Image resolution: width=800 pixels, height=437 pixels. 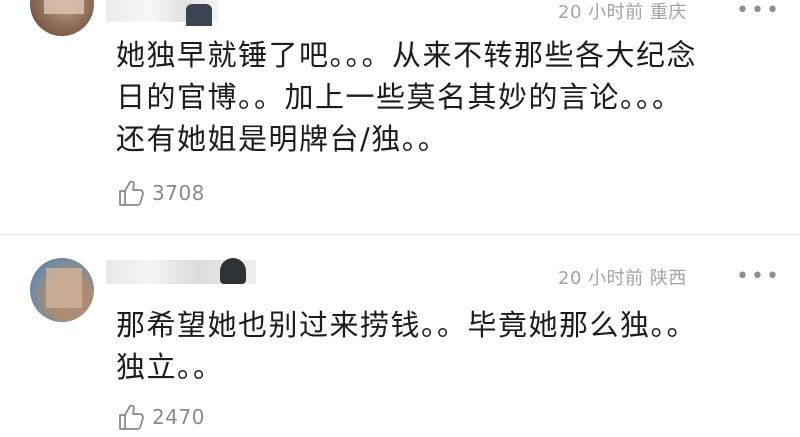 I want to click on comment-meta: 20 小时前 重庆, so click(x=622, y=12).